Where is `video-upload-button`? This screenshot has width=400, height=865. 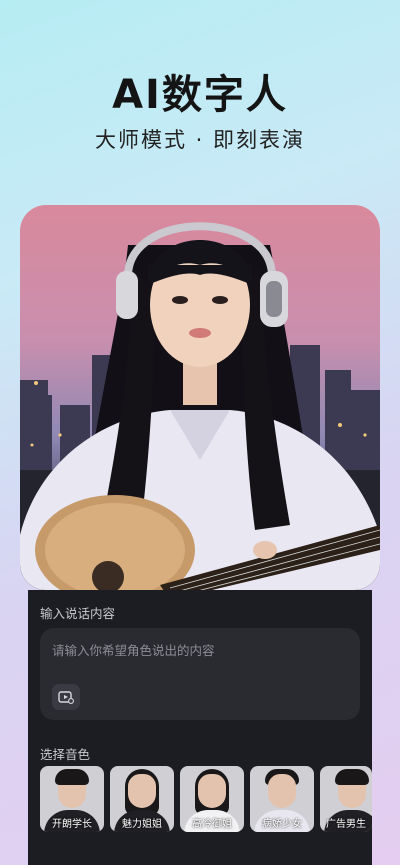 video-upload-button is located at coordinates (66, 697).